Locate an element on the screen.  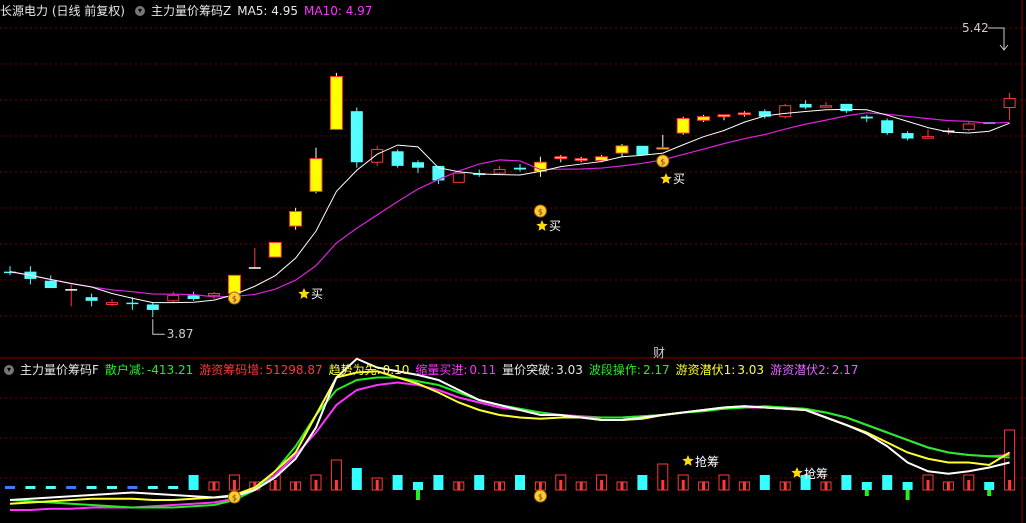
metric-label: 游资潜伏1: is located at coordinates (705, 370).